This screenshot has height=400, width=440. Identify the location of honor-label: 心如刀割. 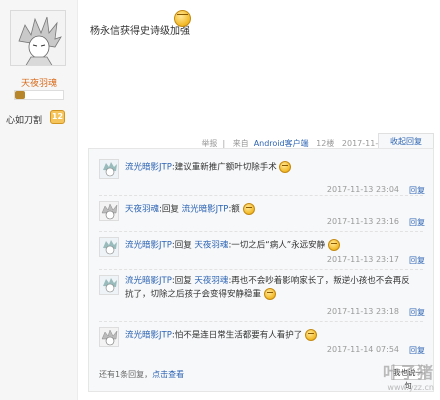
(24, 121).